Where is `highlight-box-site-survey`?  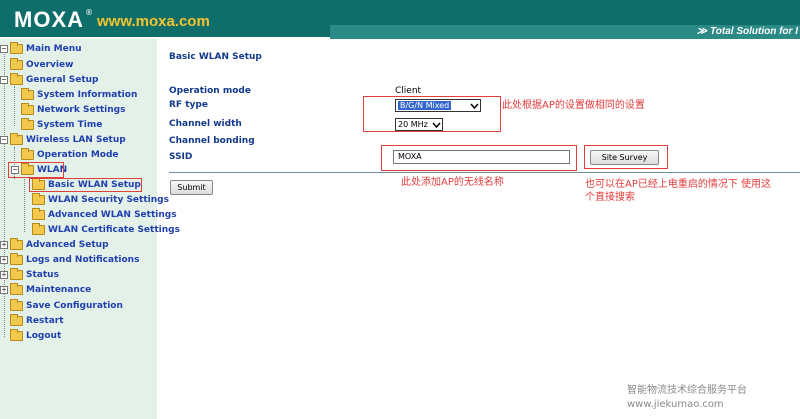
highlight-box-site-survey is located at coordinates (626, 157).